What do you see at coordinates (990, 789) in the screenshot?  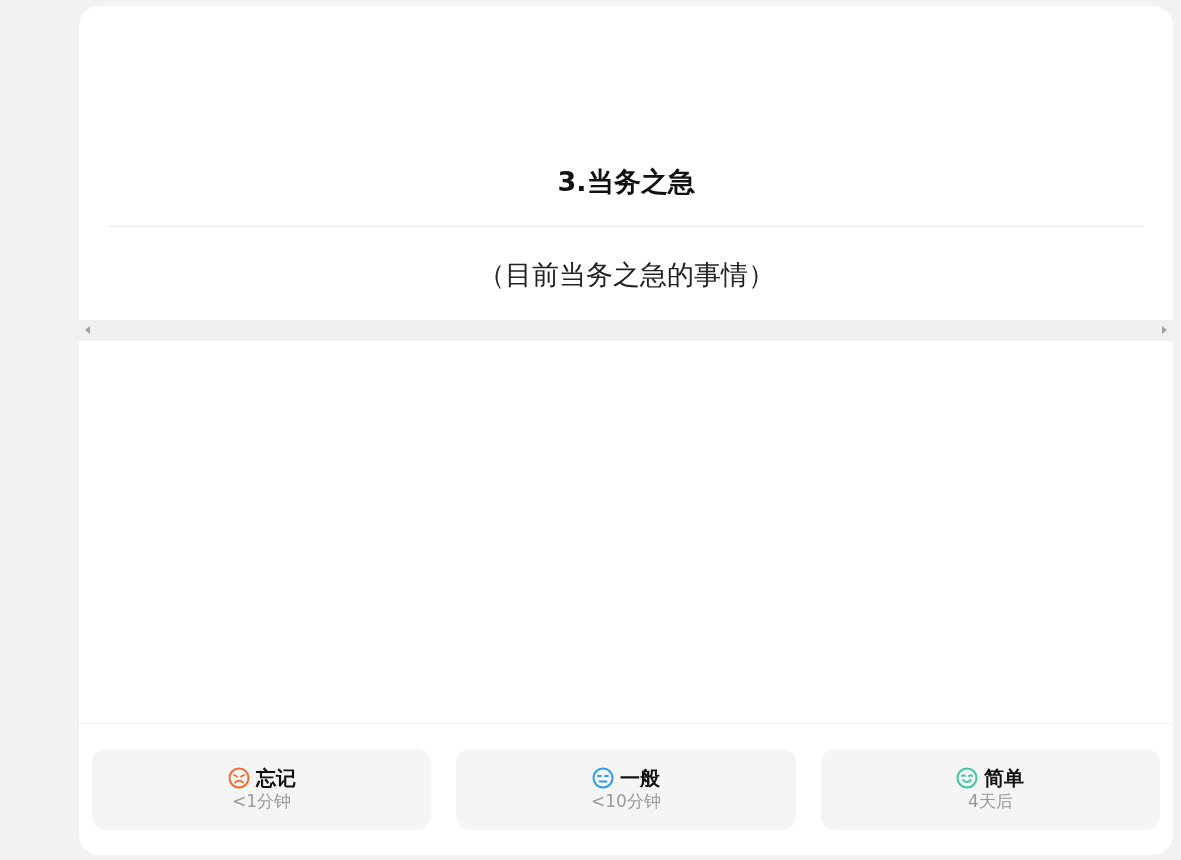 I see `answer-button: 简单 4天后` at bounding box center [990, 789].